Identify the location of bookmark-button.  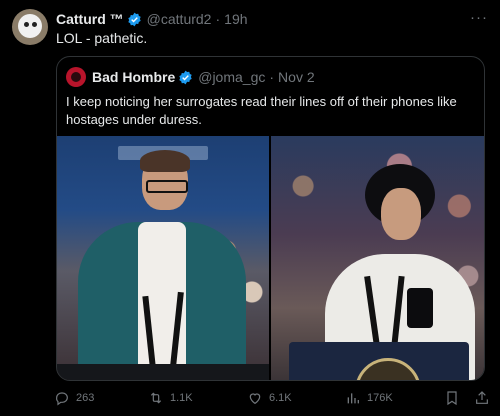
(452, 398).